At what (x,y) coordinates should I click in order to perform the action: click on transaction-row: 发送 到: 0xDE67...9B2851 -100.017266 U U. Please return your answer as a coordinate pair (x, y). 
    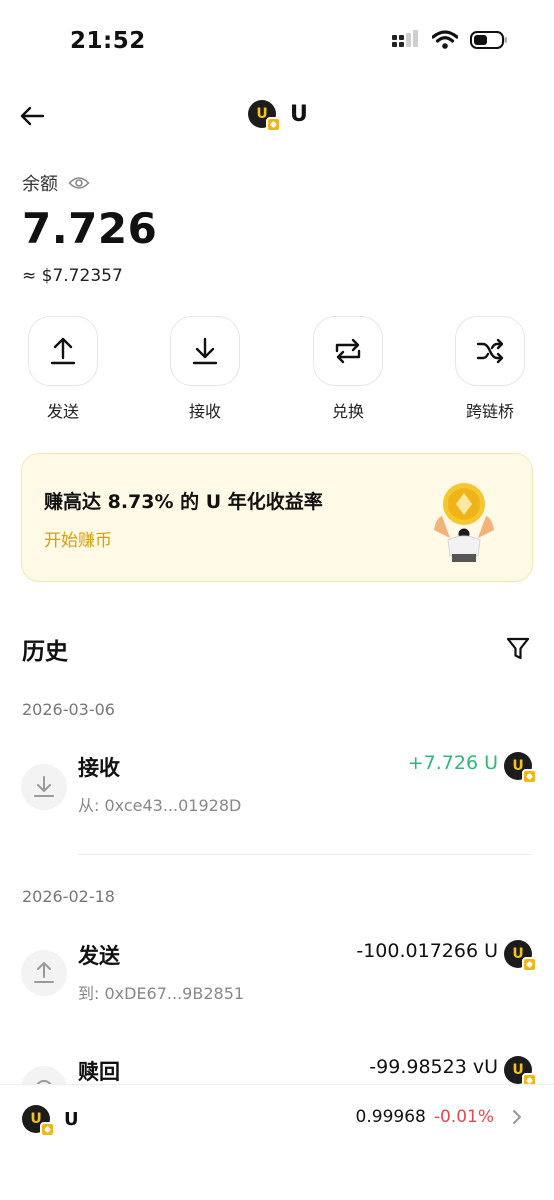
    Looking at the image, I should click on (277, 980).